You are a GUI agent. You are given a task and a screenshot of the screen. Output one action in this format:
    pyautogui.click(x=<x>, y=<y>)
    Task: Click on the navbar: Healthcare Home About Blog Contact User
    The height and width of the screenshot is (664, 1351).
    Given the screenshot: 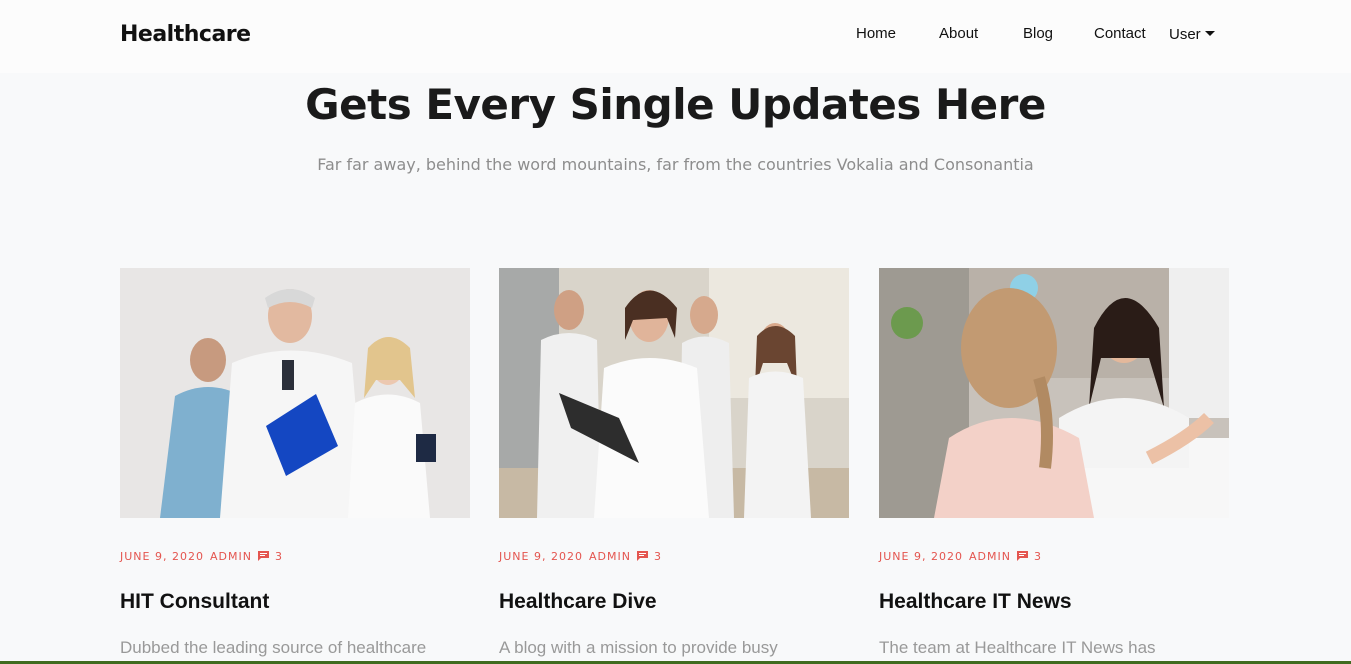 What is the action you would take?
    pyautogui.click(x=675, y=36)
    